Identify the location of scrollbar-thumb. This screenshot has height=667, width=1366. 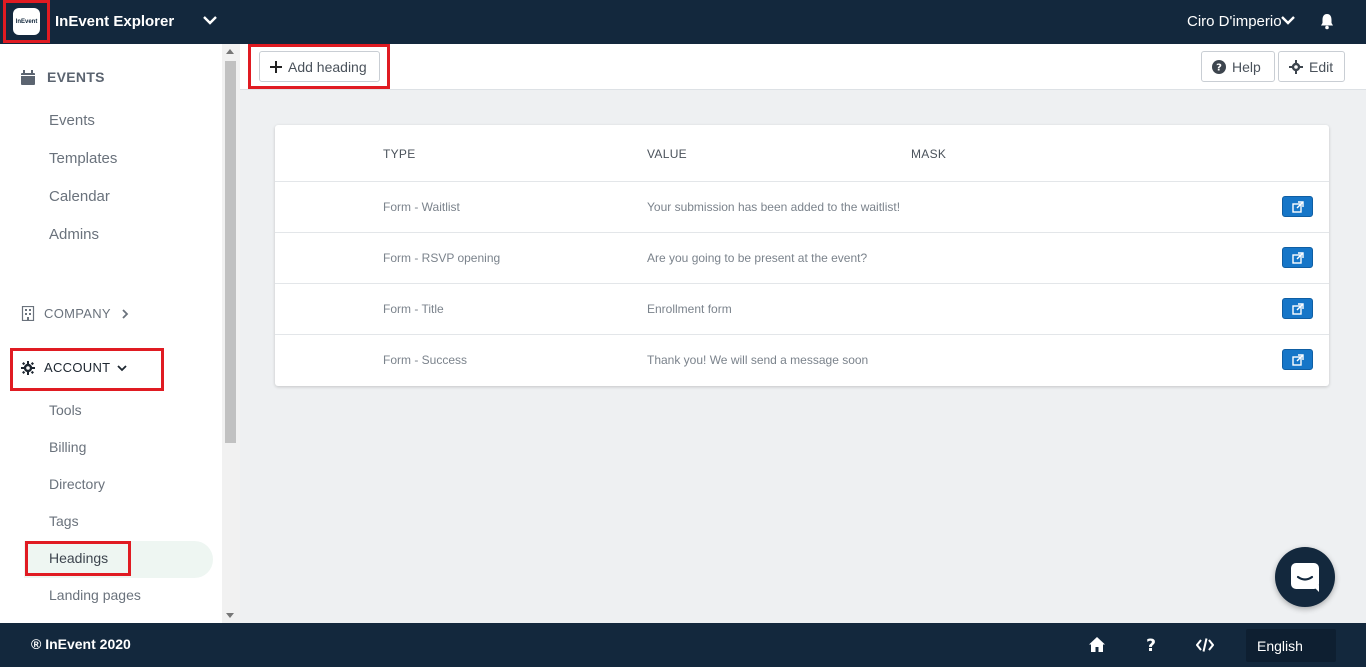
(230, 252).